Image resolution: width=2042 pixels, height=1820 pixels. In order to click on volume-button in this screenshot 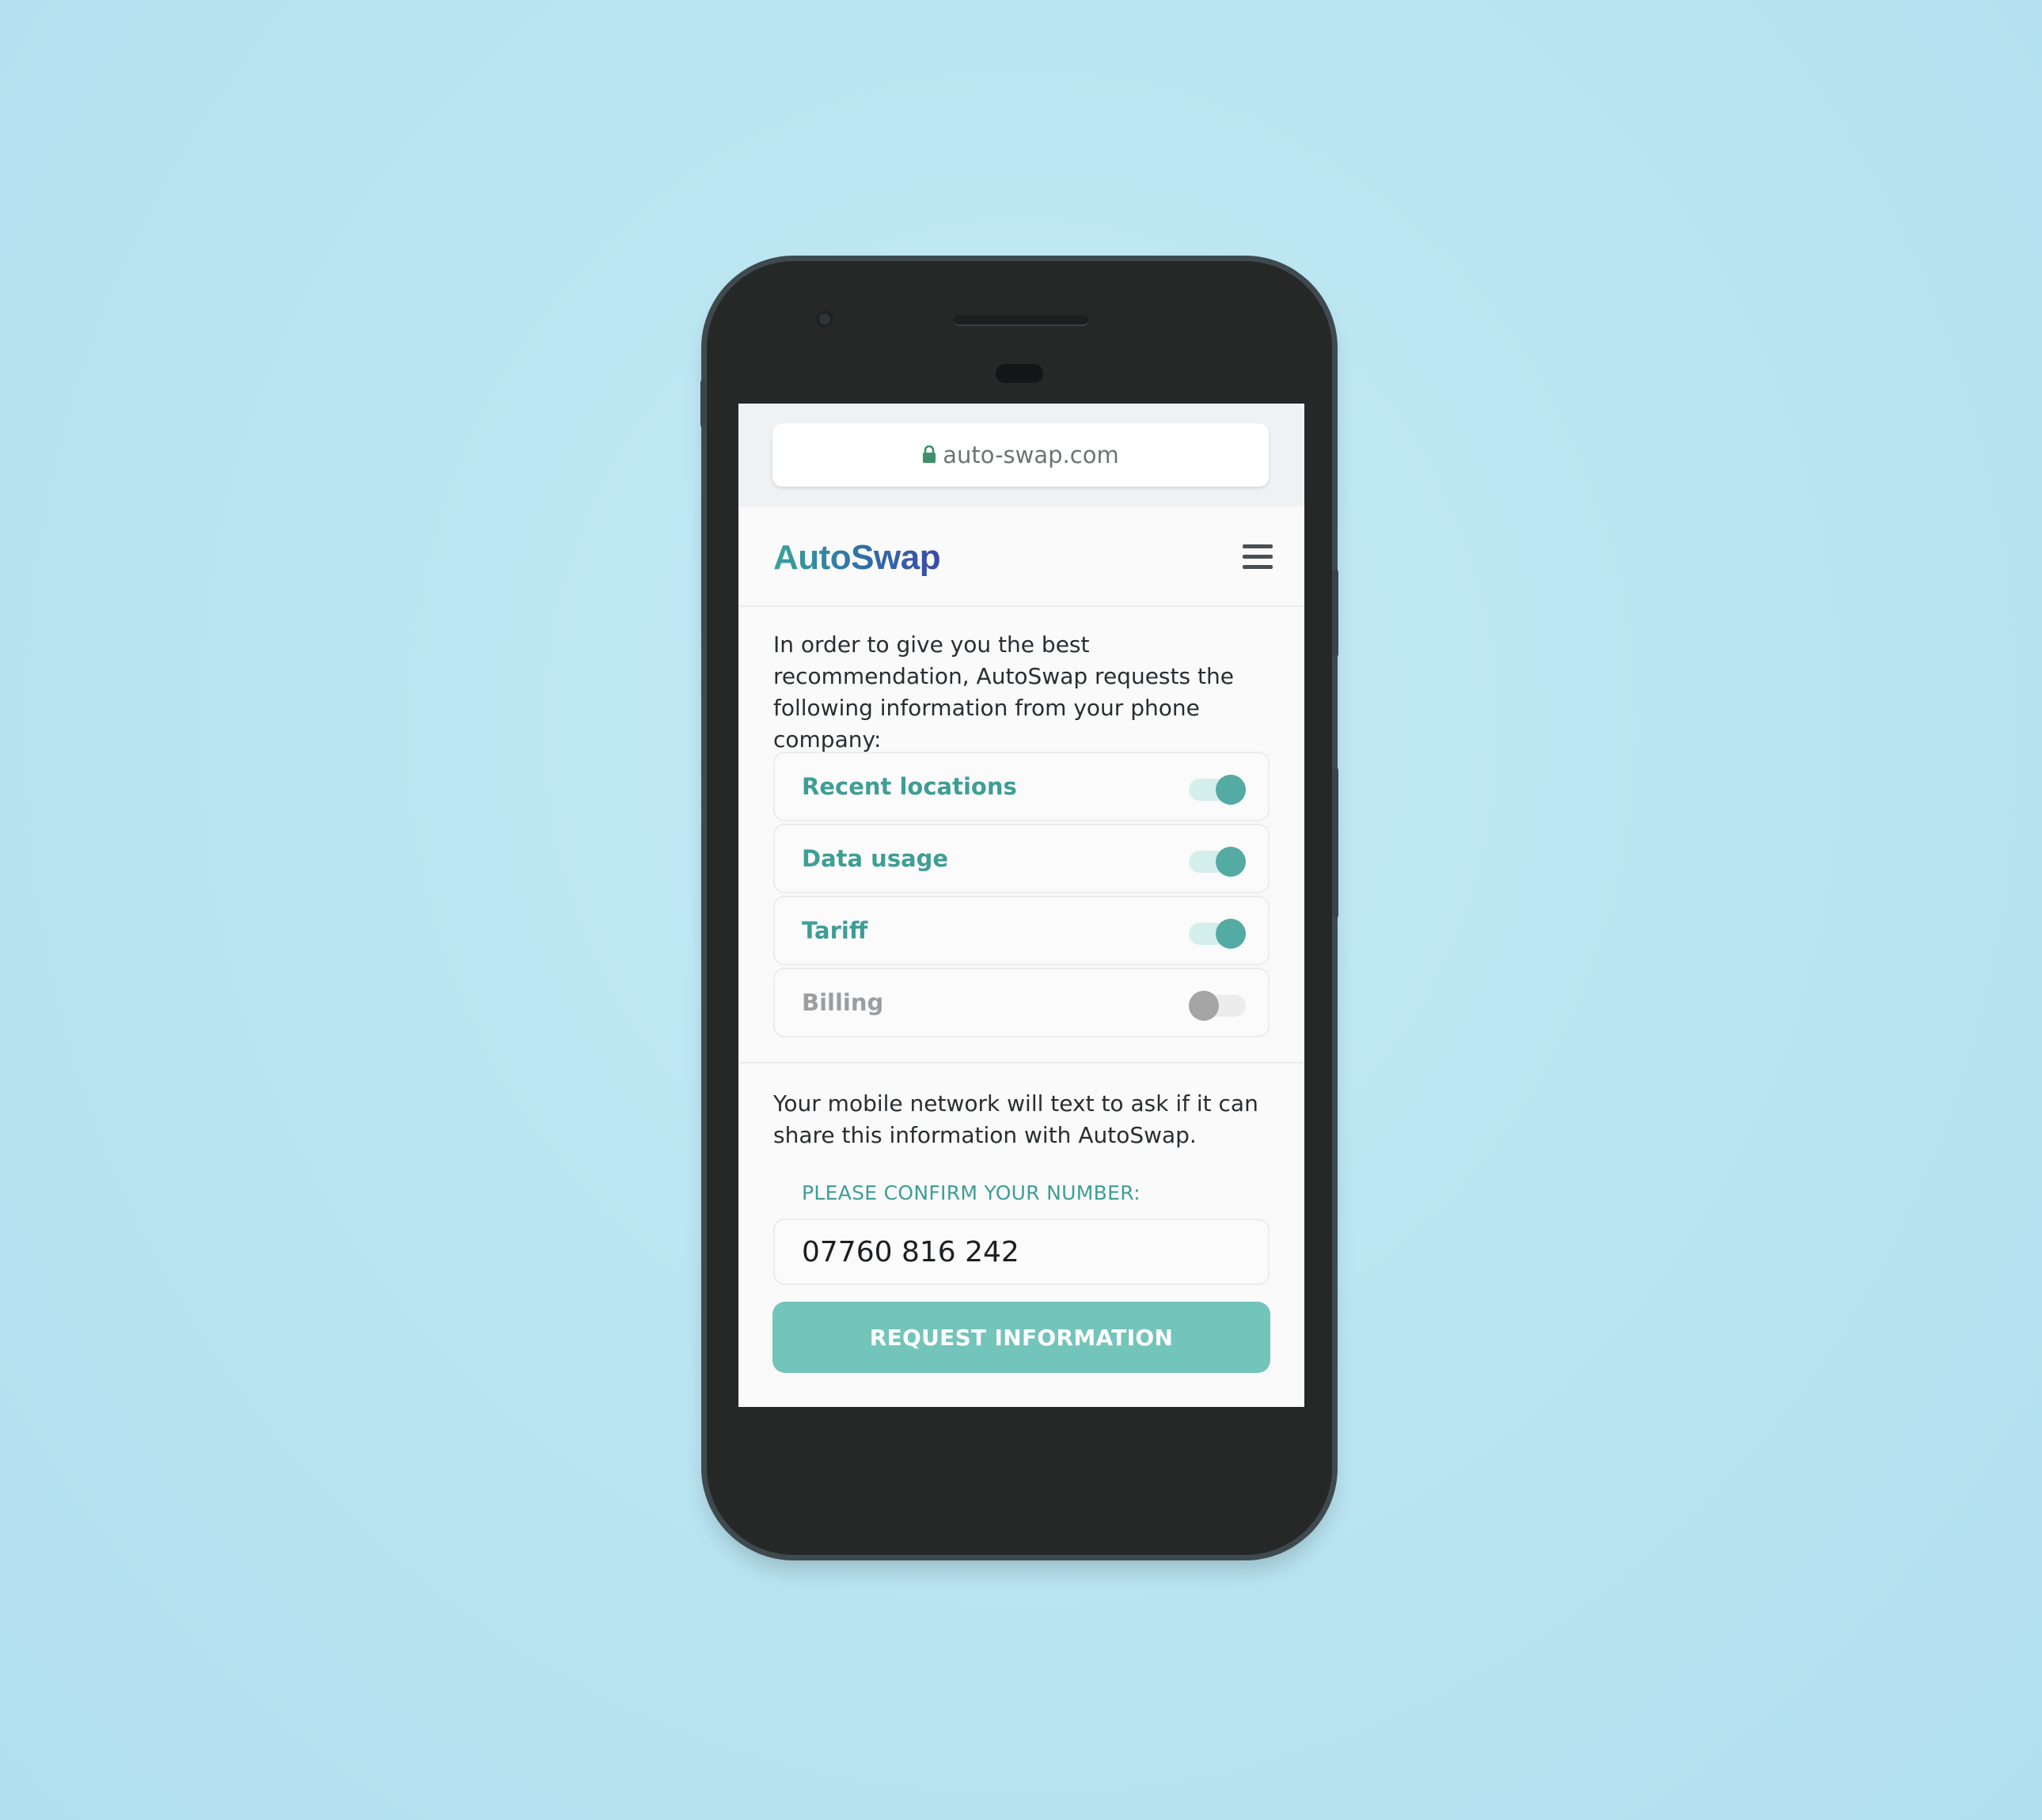, I will do `click(1335, 843)`.